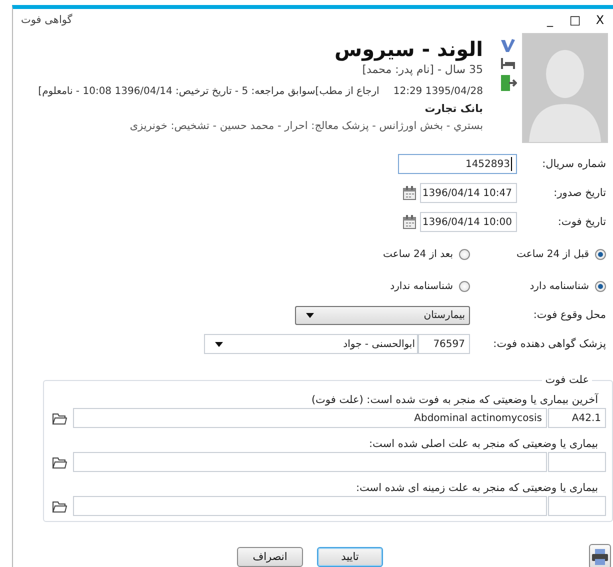  What do you see at coordinates (310, 418) in the screenshot?
I see `description-field: Abdominal actinomycosis` at bounding box center [310, 418].